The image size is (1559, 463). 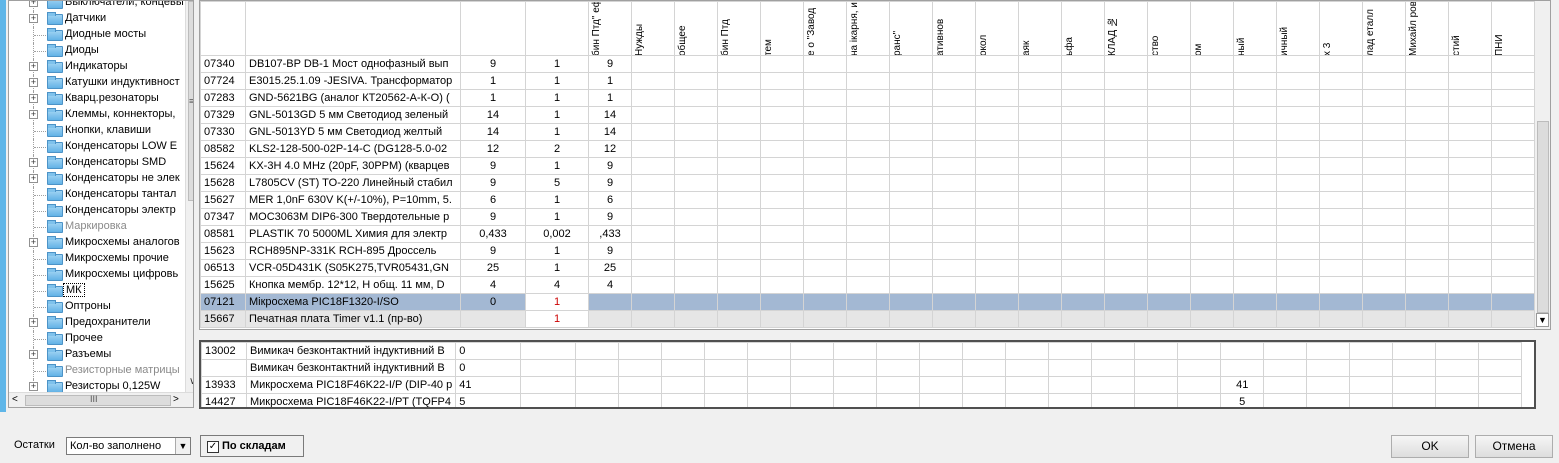 What do you see at coordinates (610, 234) in the screenshot?
I see `warehouse-cell: ,433` at bounding box center [610, 234].